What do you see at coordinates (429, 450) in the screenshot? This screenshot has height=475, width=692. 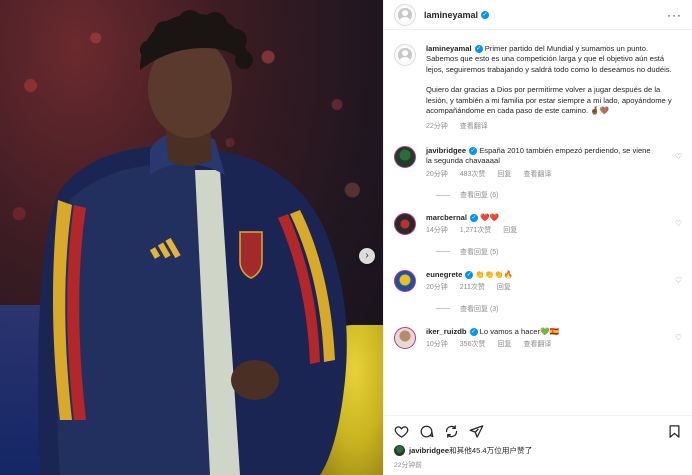 I see `liker-username: javibridgee` at bounding box center [429, 450].